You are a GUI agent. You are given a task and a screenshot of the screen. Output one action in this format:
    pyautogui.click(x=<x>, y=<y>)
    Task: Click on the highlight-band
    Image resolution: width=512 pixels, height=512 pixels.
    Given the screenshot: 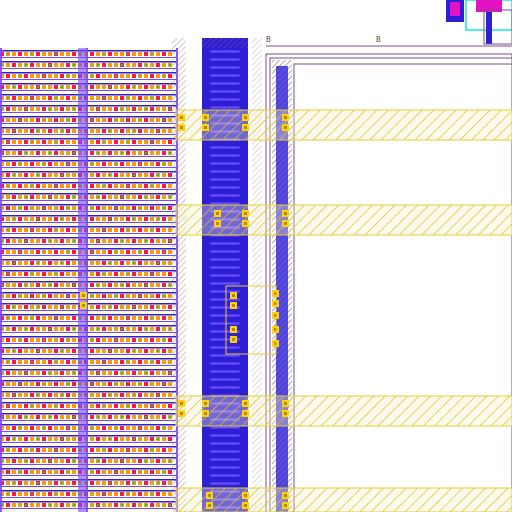 What is the action you would take?
    pyautogui.click(x=343, y=125)
    